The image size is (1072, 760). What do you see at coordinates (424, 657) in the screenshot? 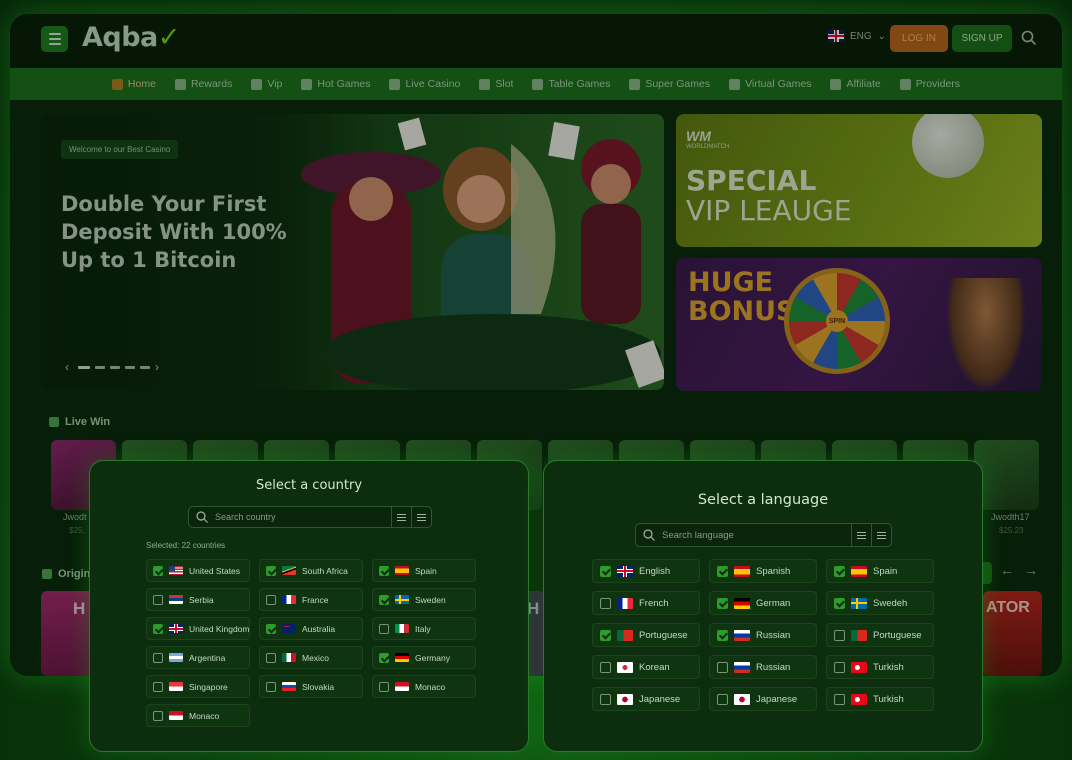
I see `option-germany: Germany` at bounding box center [424, 657].